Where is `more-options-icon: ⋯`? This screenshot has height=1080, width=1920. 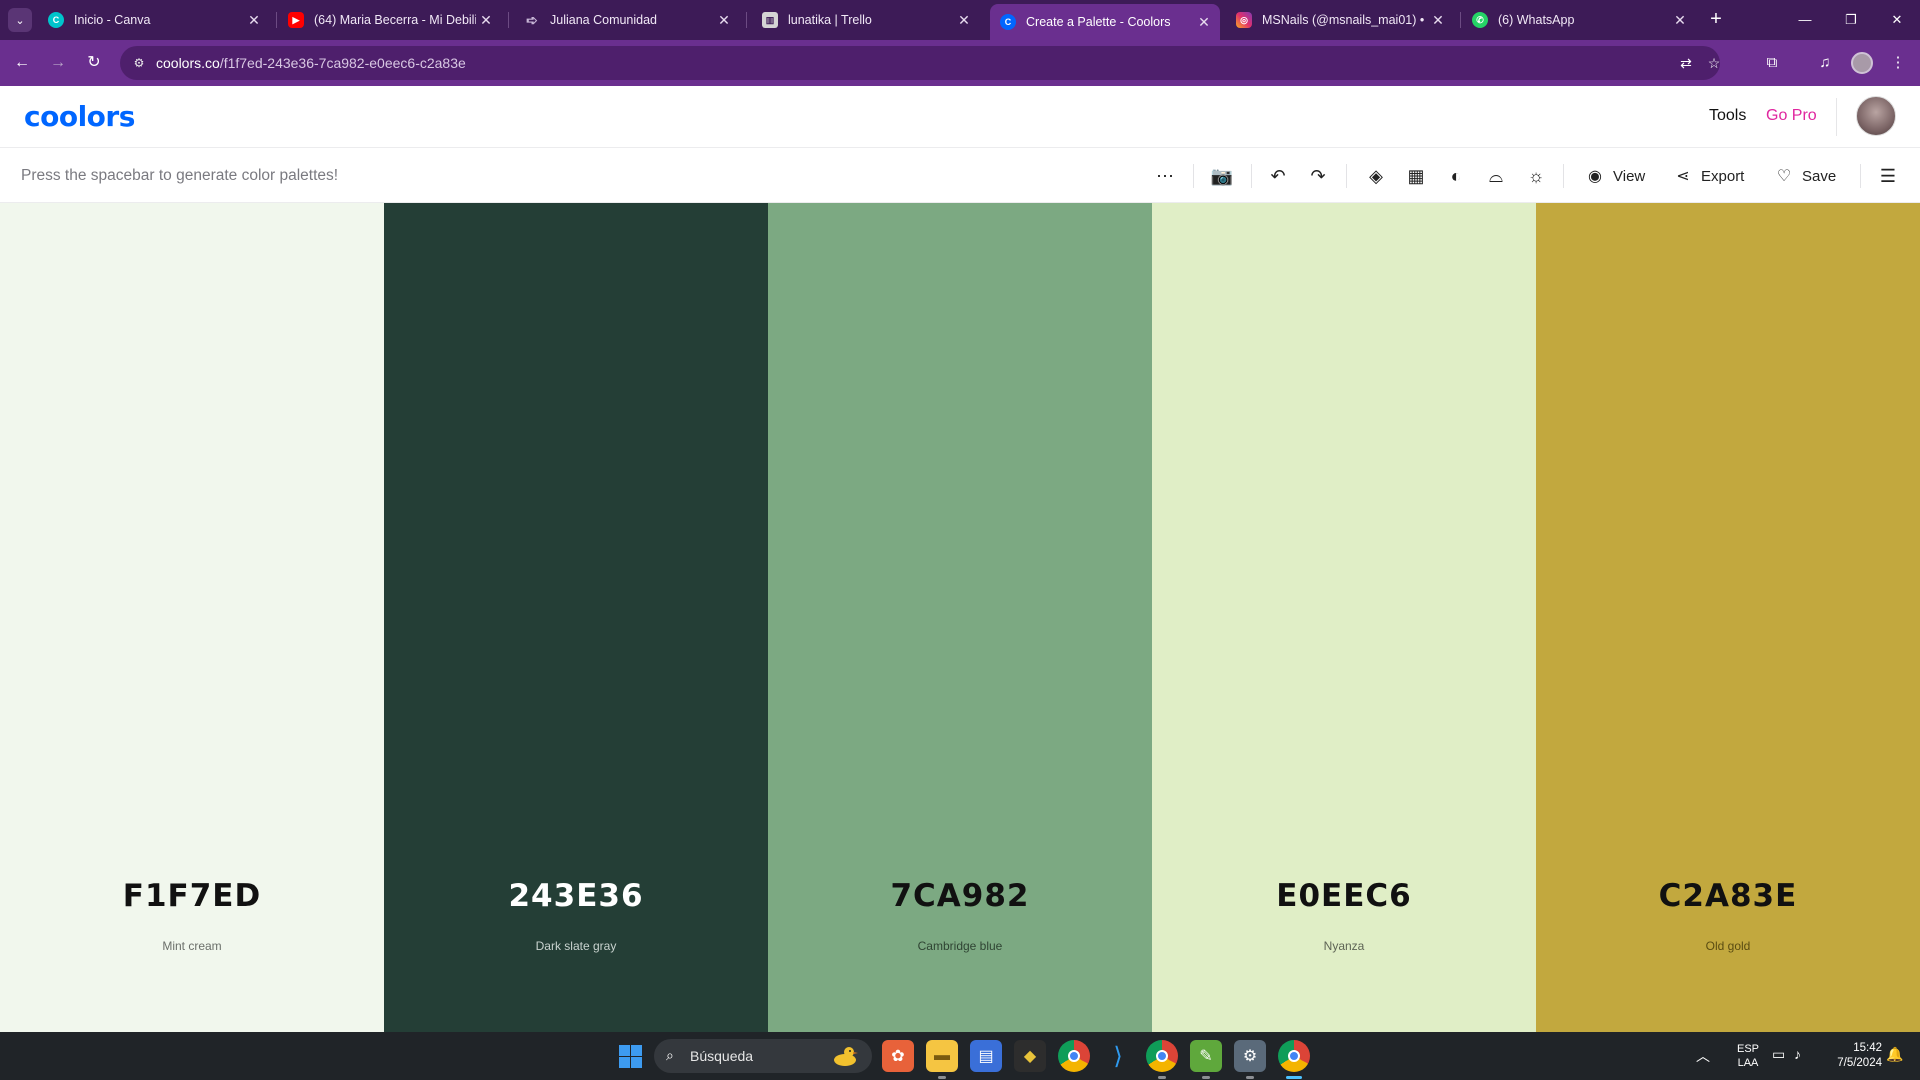
more-options-icon: ⋯ is located at coordinates (1165, 176).